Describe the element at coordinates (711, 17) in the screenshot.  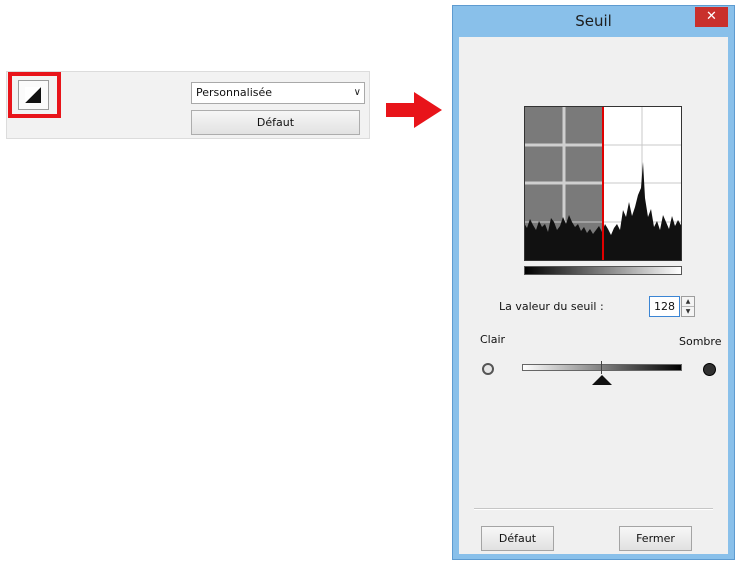
I see `close-icon: ✕` at that location.